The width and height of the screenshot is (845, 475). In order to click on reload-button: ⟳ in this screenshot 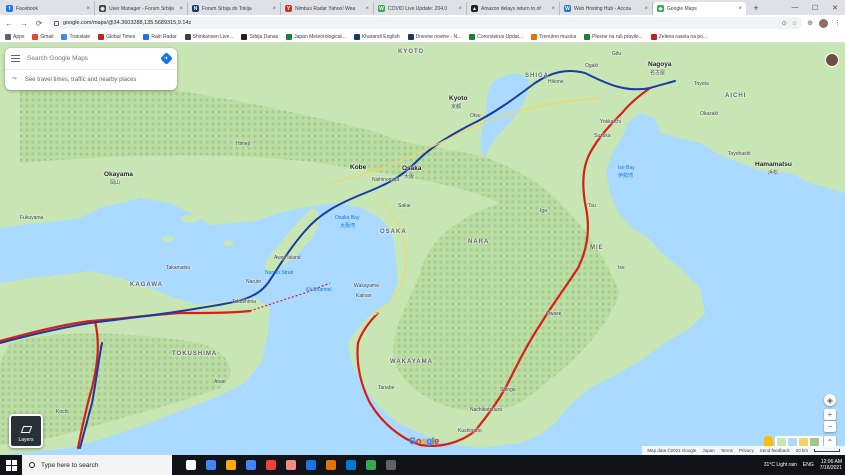, I will do `click(39, 23)`.